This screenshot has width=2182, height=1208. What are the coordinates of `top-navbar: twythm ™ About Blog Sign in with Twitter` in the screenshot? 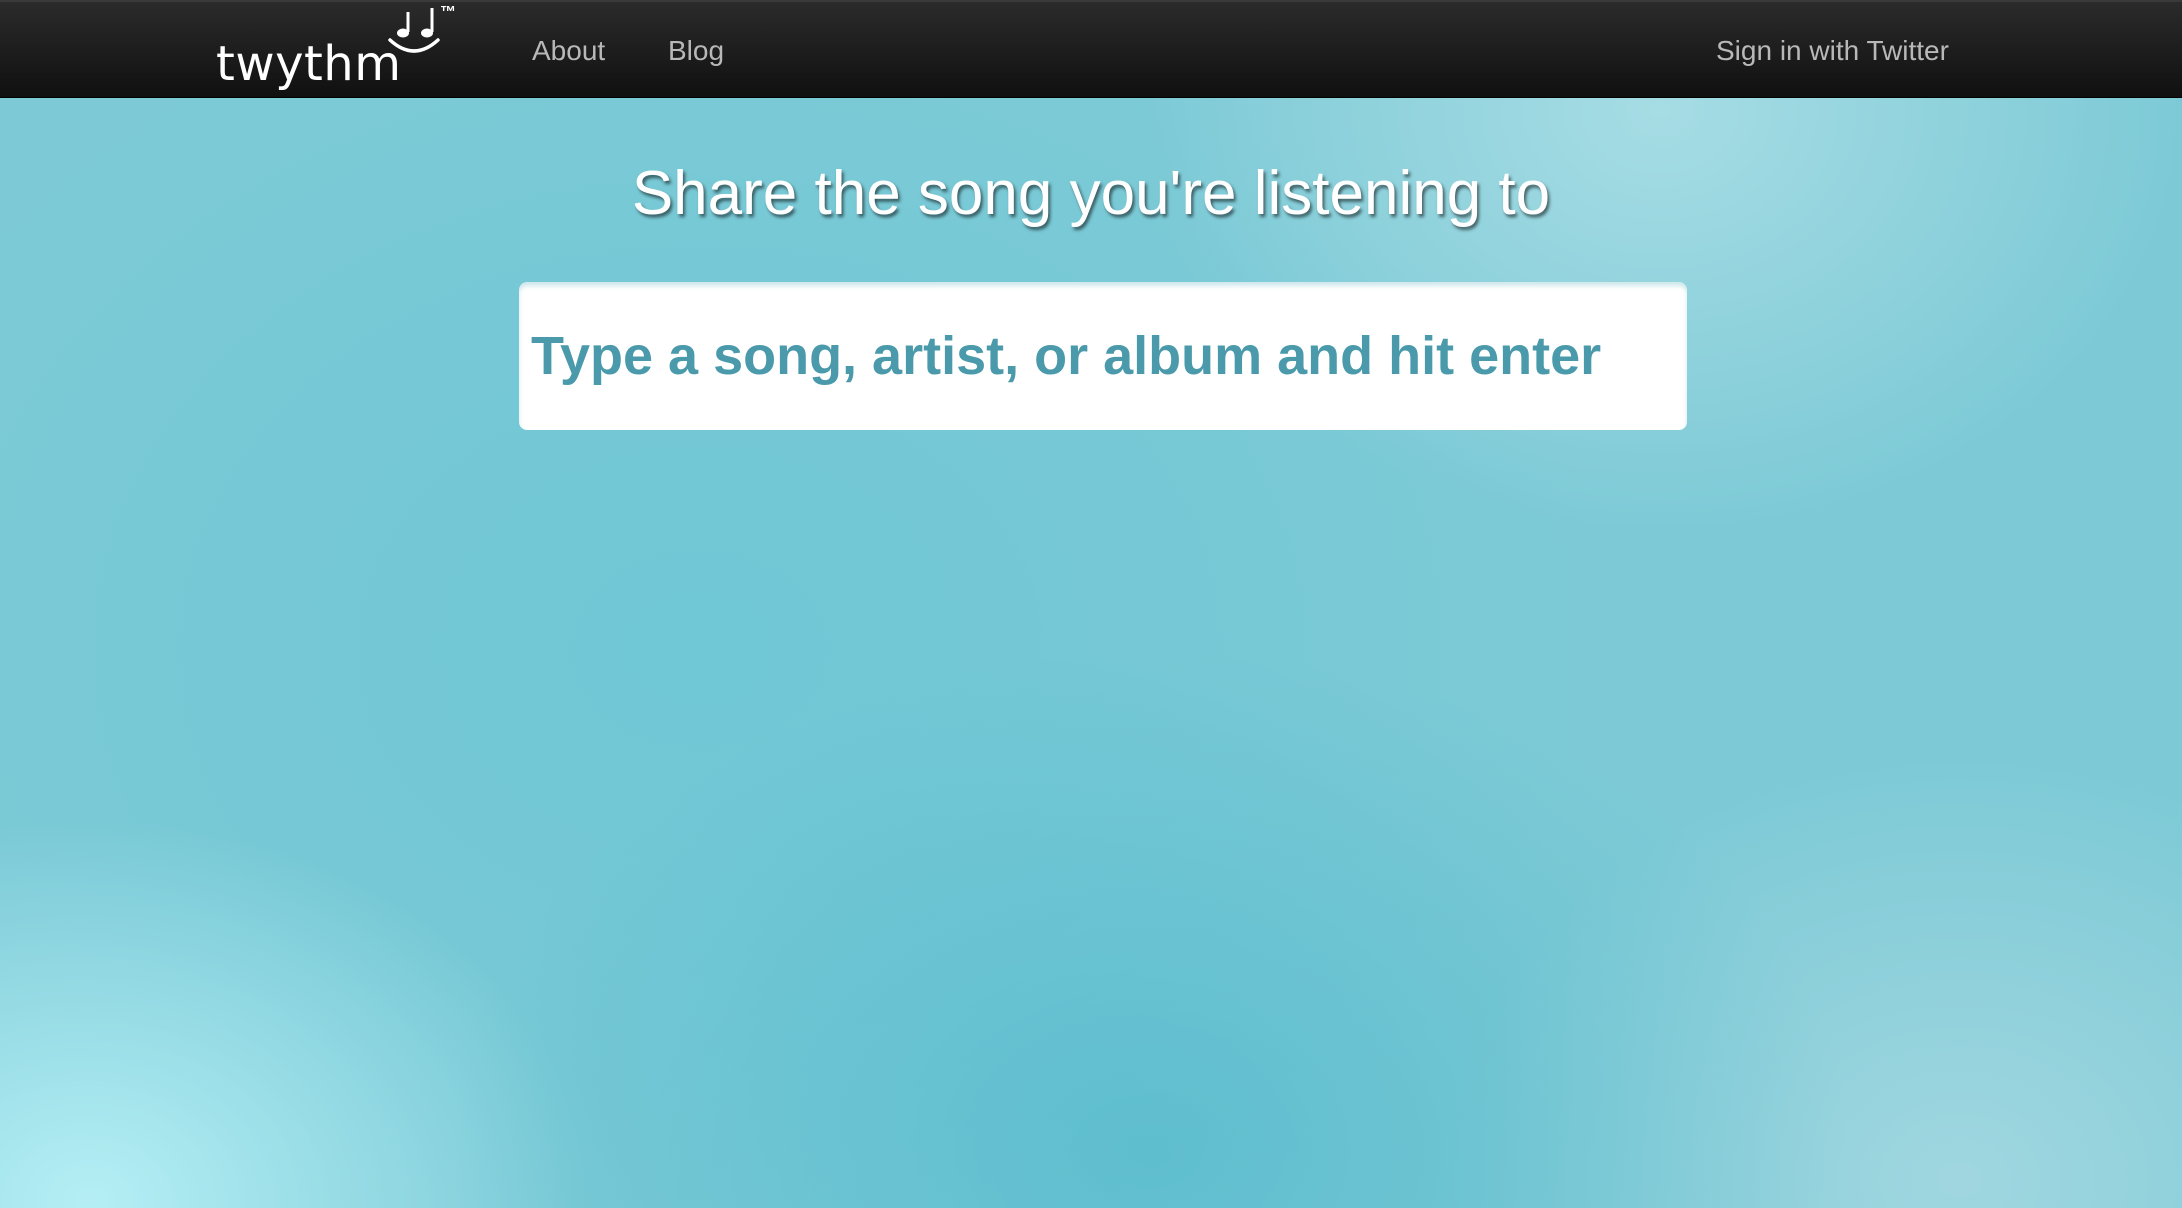 It's located at (1091, 49).